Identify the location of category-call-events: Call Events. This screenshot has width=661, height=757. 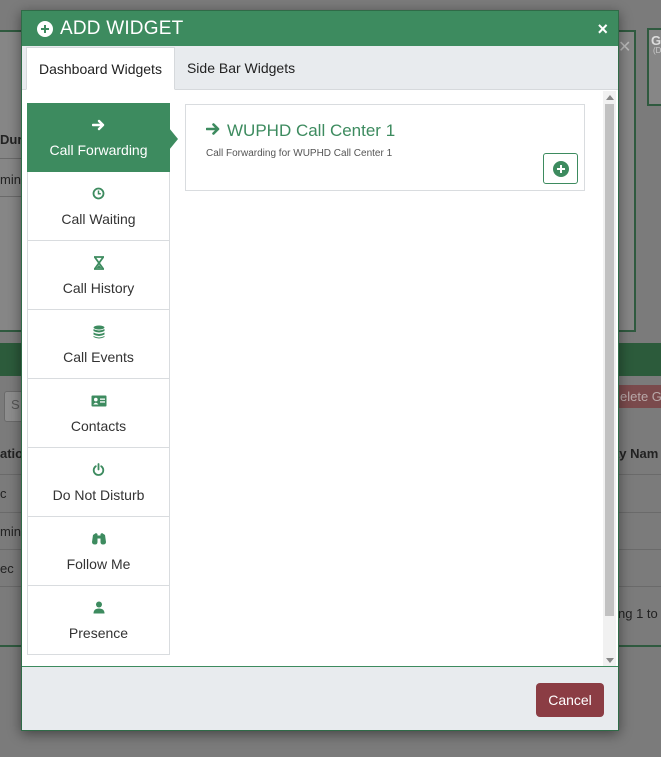
(98, 344).